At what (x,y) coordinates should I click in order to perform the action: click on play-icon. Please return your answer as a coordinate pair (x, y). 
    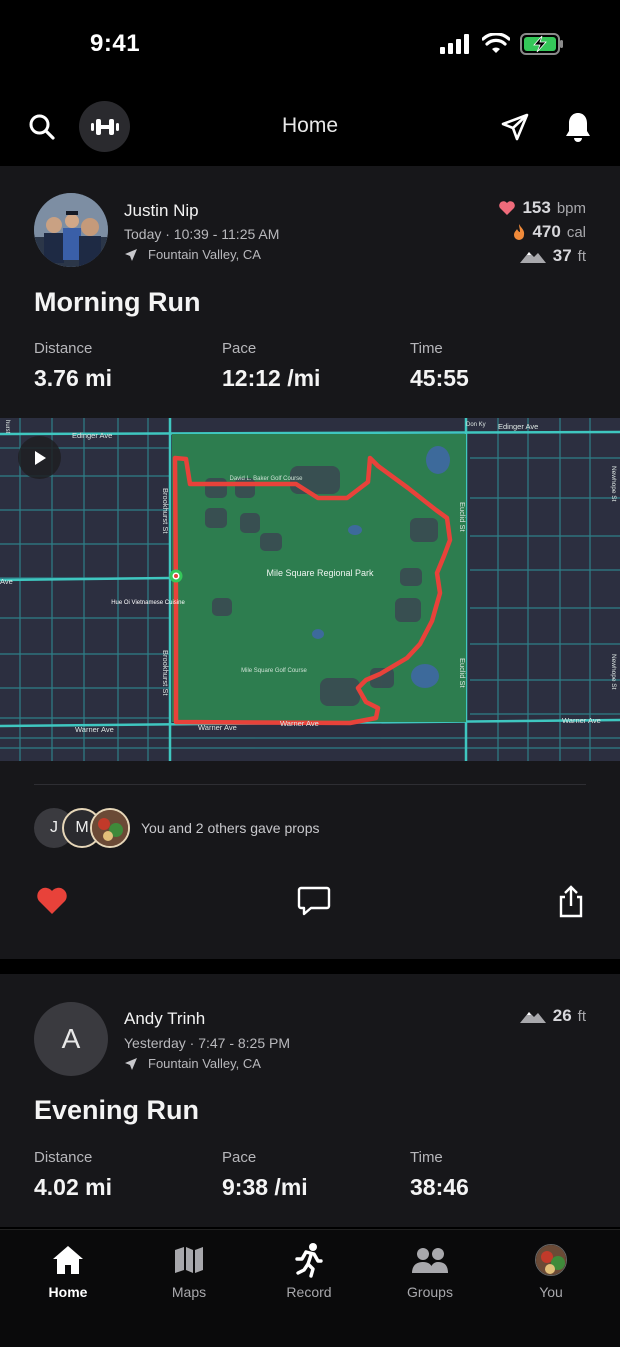
    Looking at the image, I should click on (40, 457).